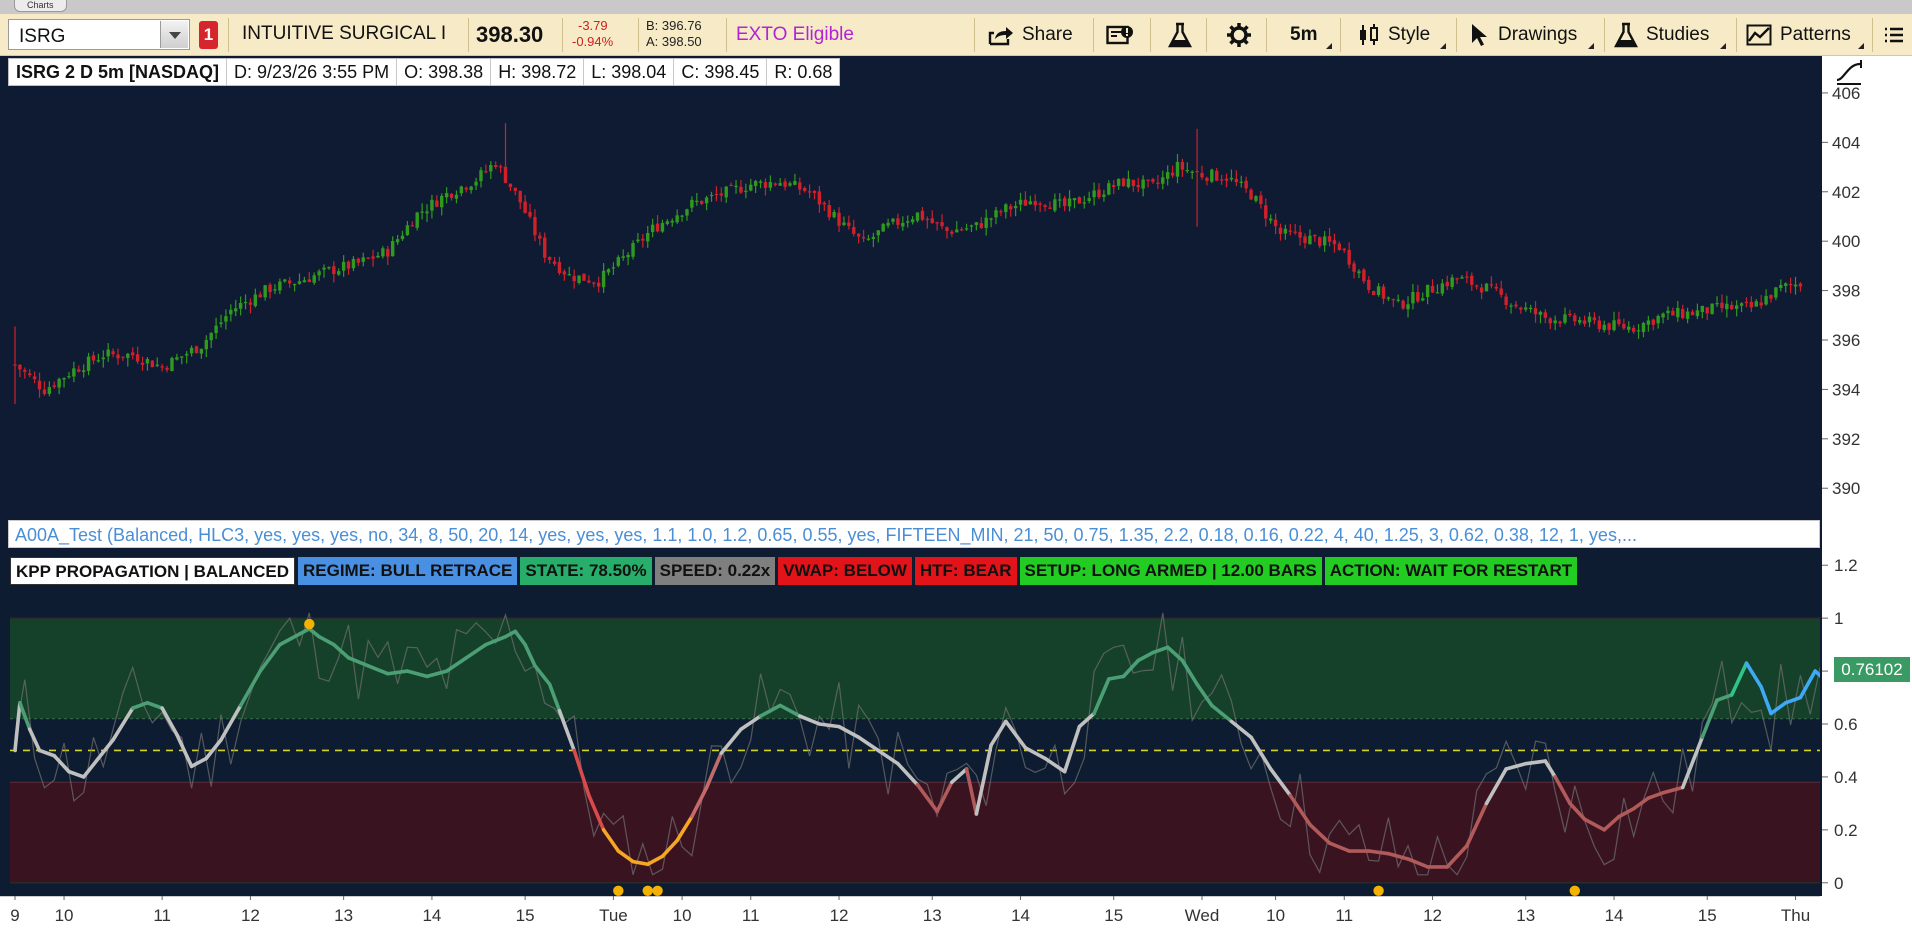 This screenshot has height=928, width=1912. I want to click on drawing-tool-icon, so click(1849, 72).